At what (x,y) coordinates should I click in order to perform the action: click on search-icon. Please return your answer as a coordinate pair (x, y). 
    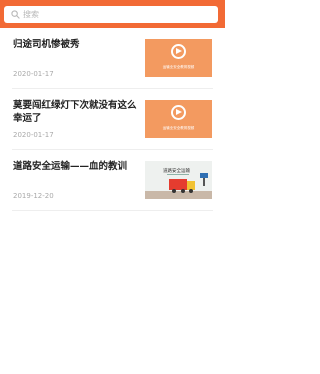
    Looking at the image, I should click on (15, 15).